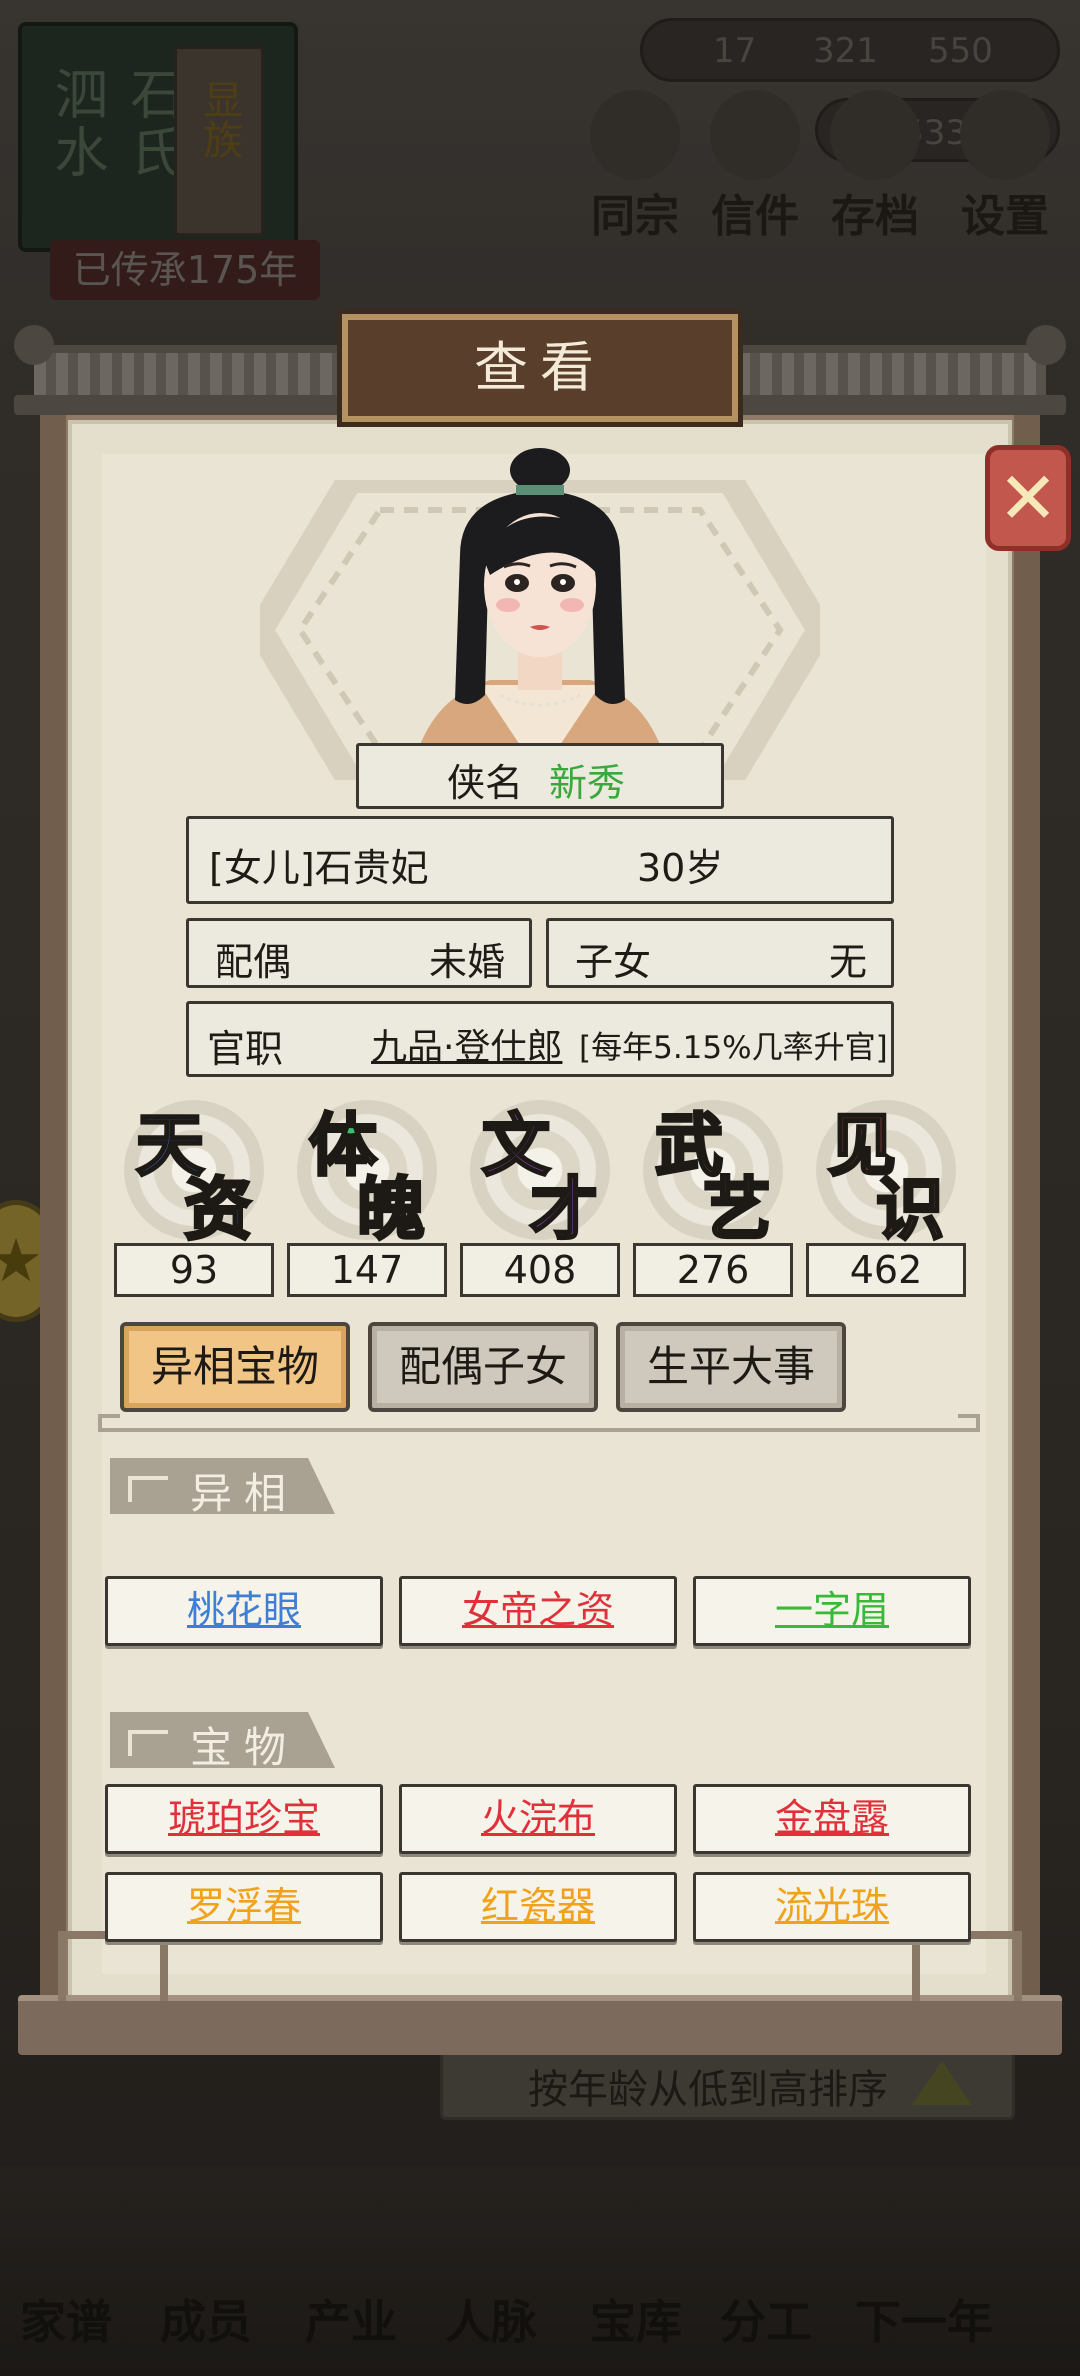 This screenshot has width=1080, height=2376. I want to click on treasure-item: 罗浮春, so click(244, 1907).